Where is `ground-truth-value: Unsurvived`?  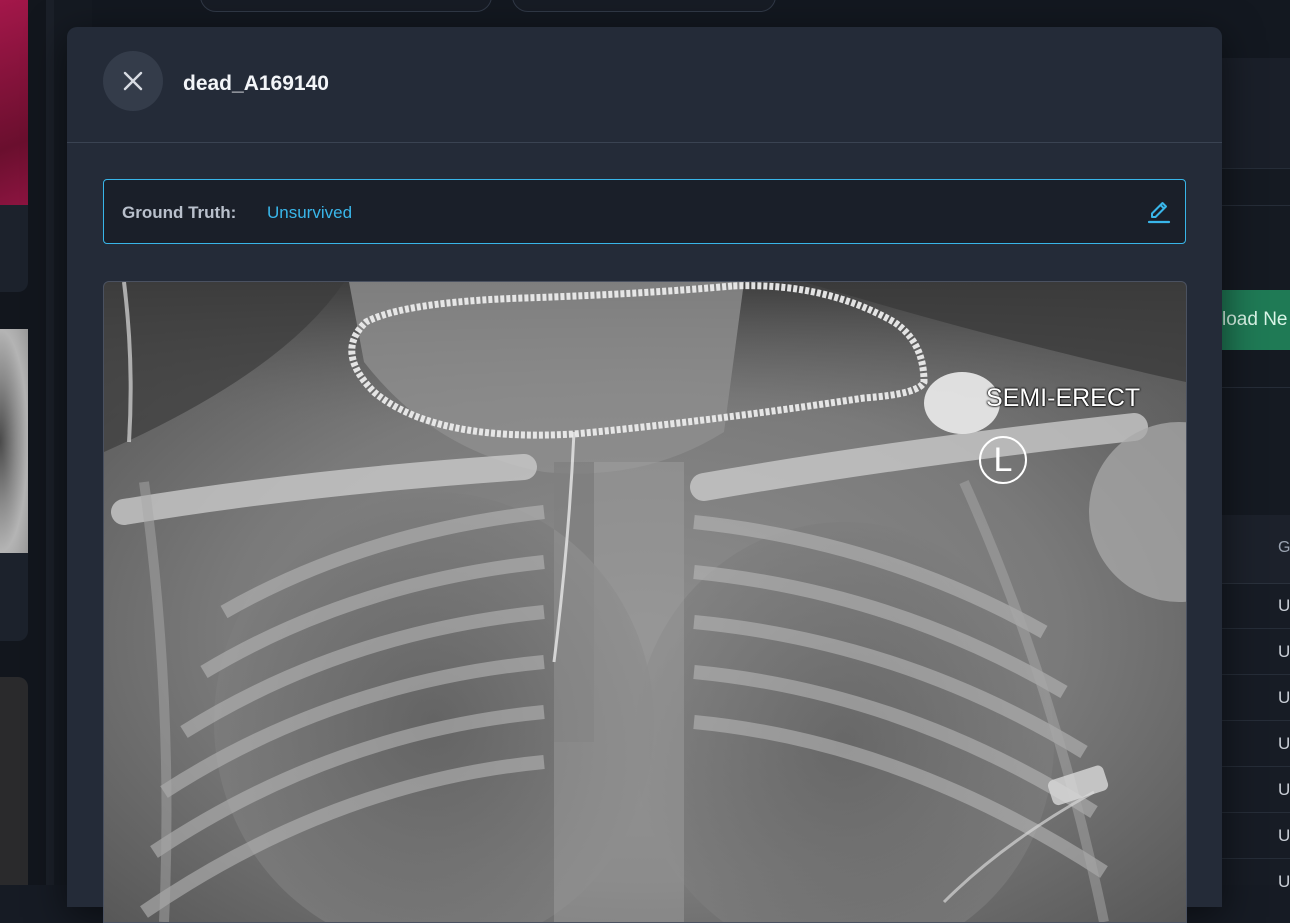 ground-truth-value: Unsurvived is located at coordinates (310, 212).